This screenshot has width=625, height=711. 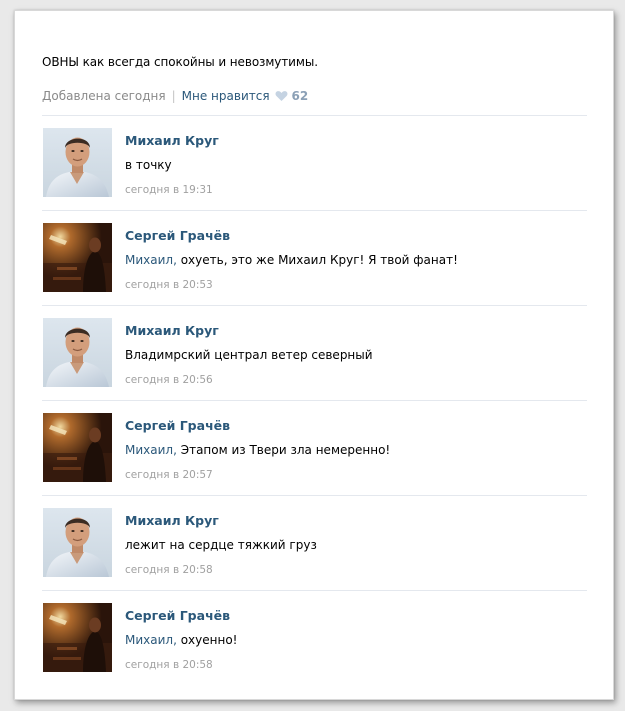 I want to click on post-meta: Добавлена сегодня | Мне нравится 62, so click(x=175, y=96).